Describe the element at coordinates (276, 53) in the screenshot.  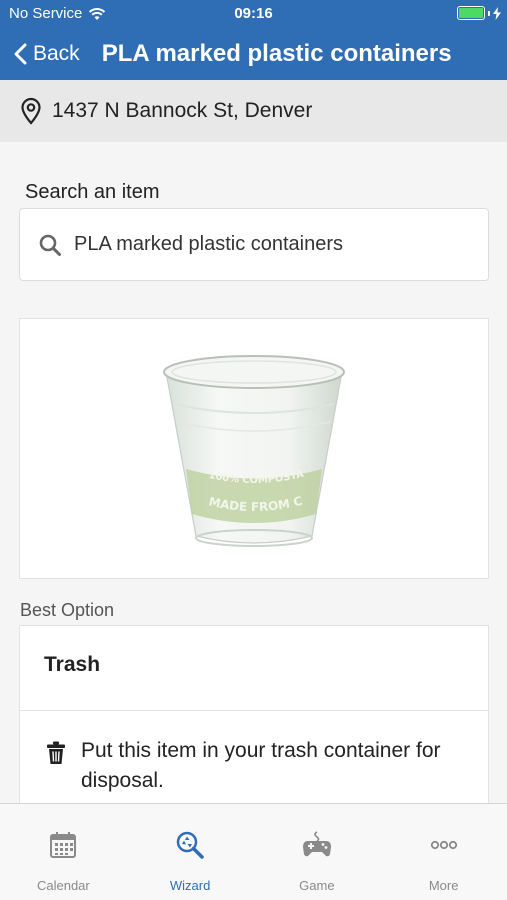
I see `page-title: PLA marked plastic containers` at that location.